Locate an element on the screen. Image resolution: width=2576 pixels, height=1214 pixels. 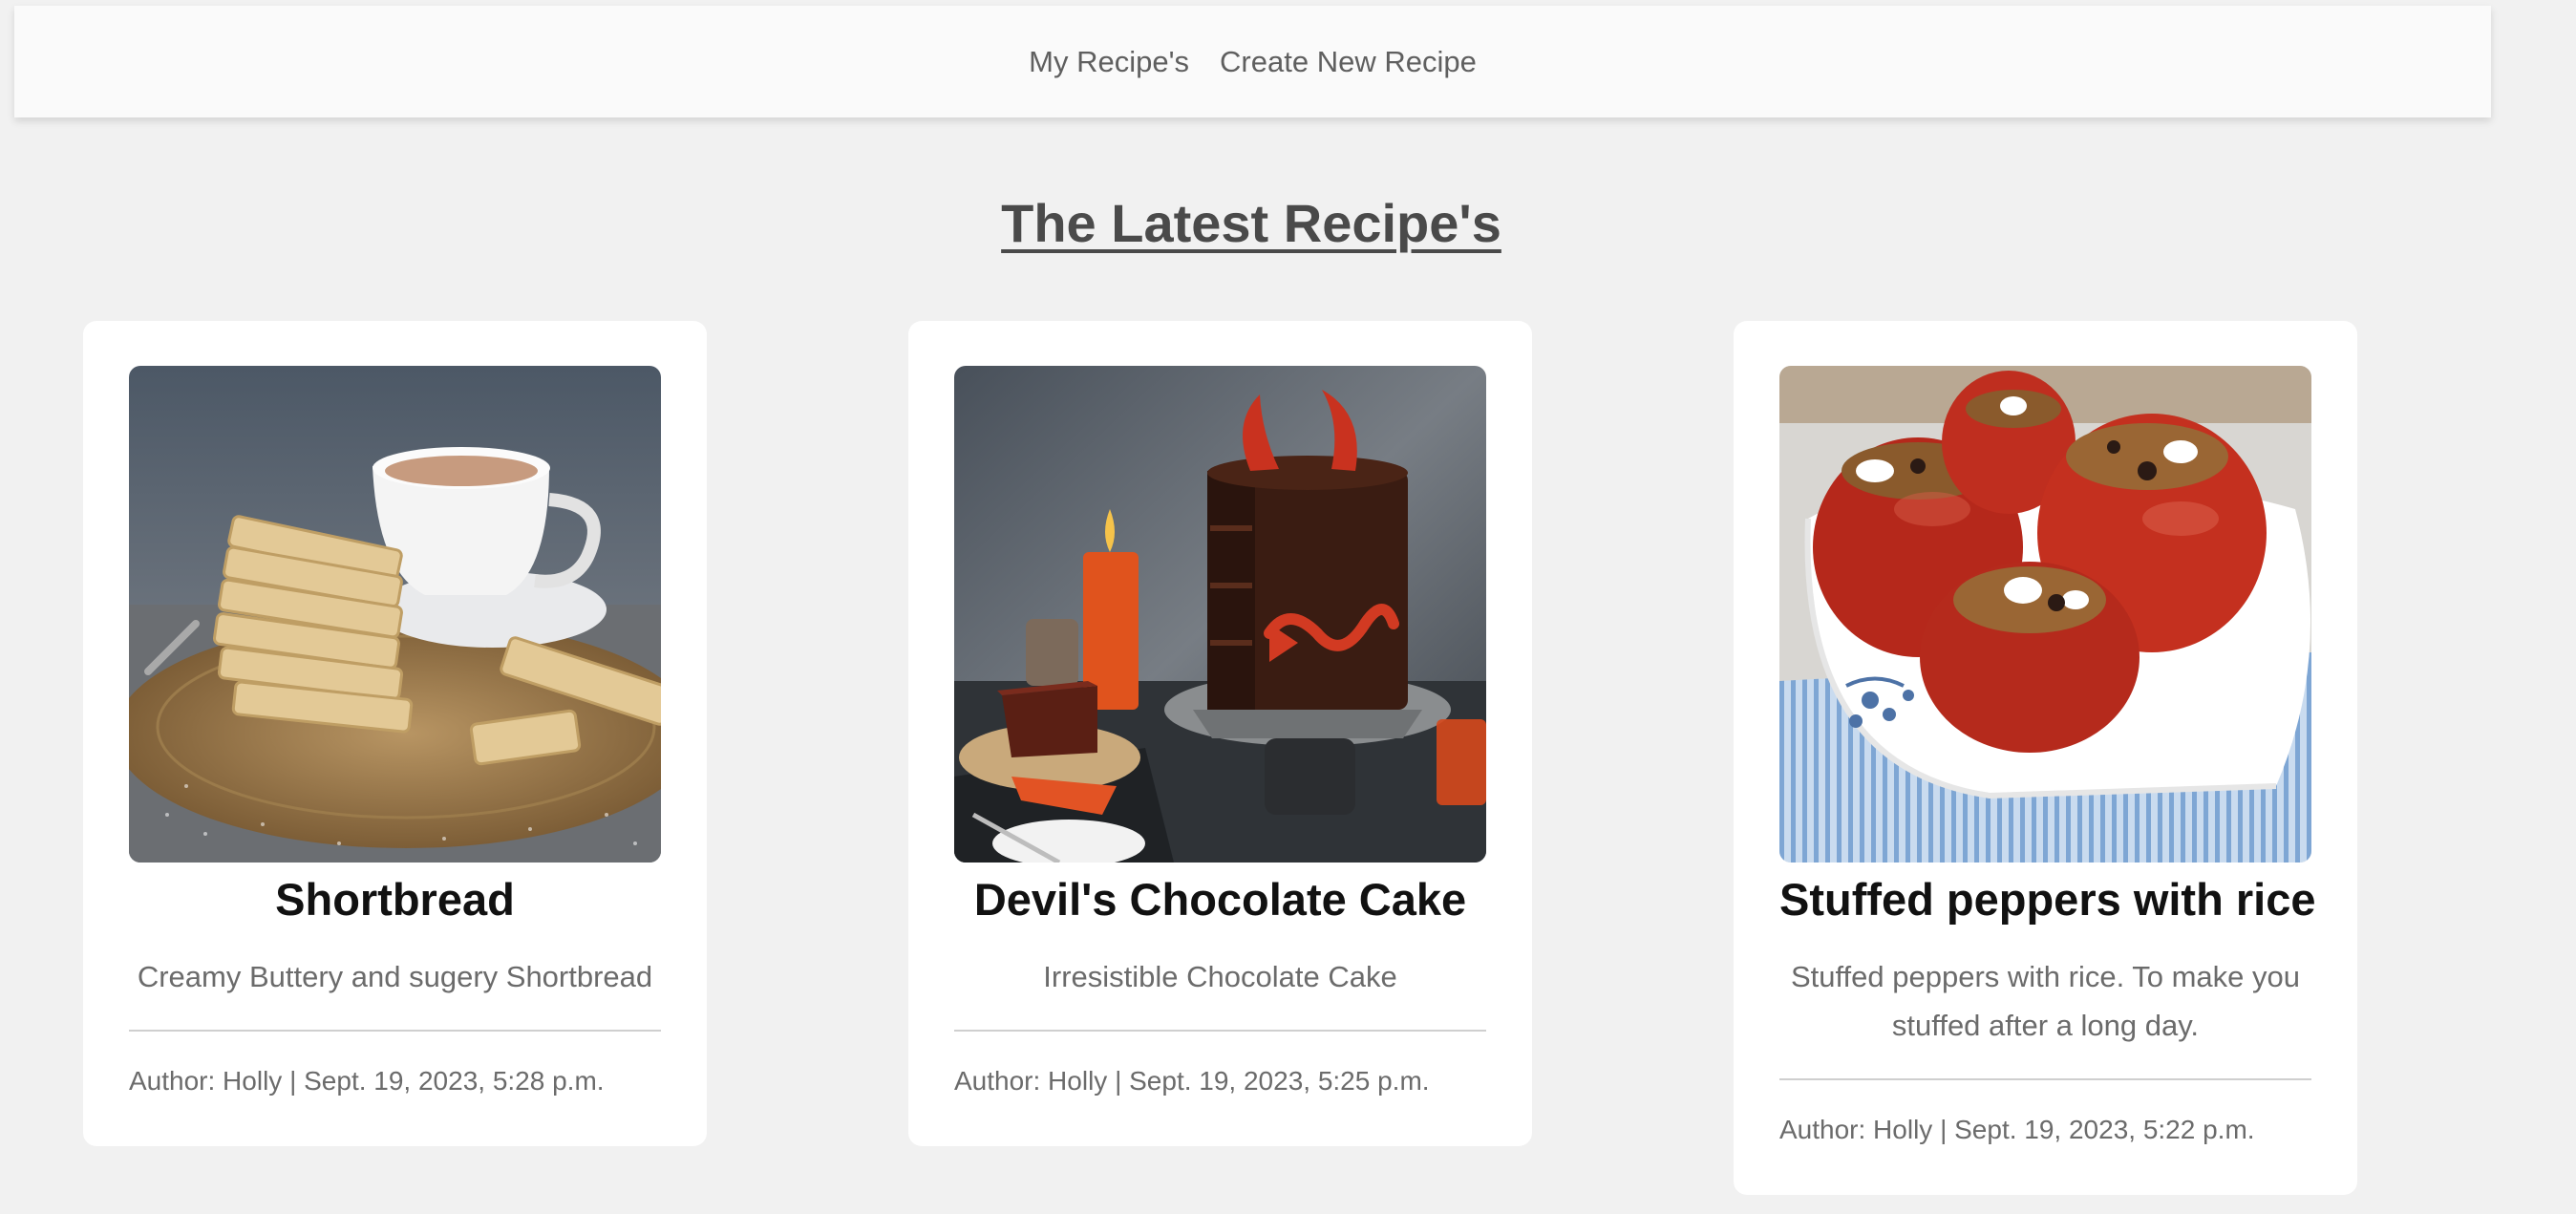
nav-link-my-recipes: My Recipe's is located at coordinates (1109, 62).